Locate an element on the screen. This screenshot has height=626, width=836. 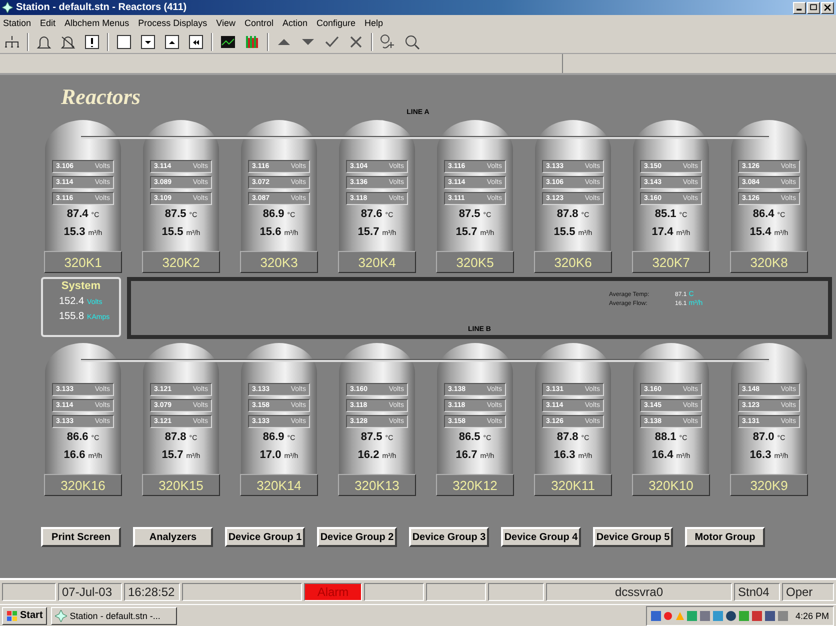
alarm-indicator: Alarm is located at coordinates (333, 592).